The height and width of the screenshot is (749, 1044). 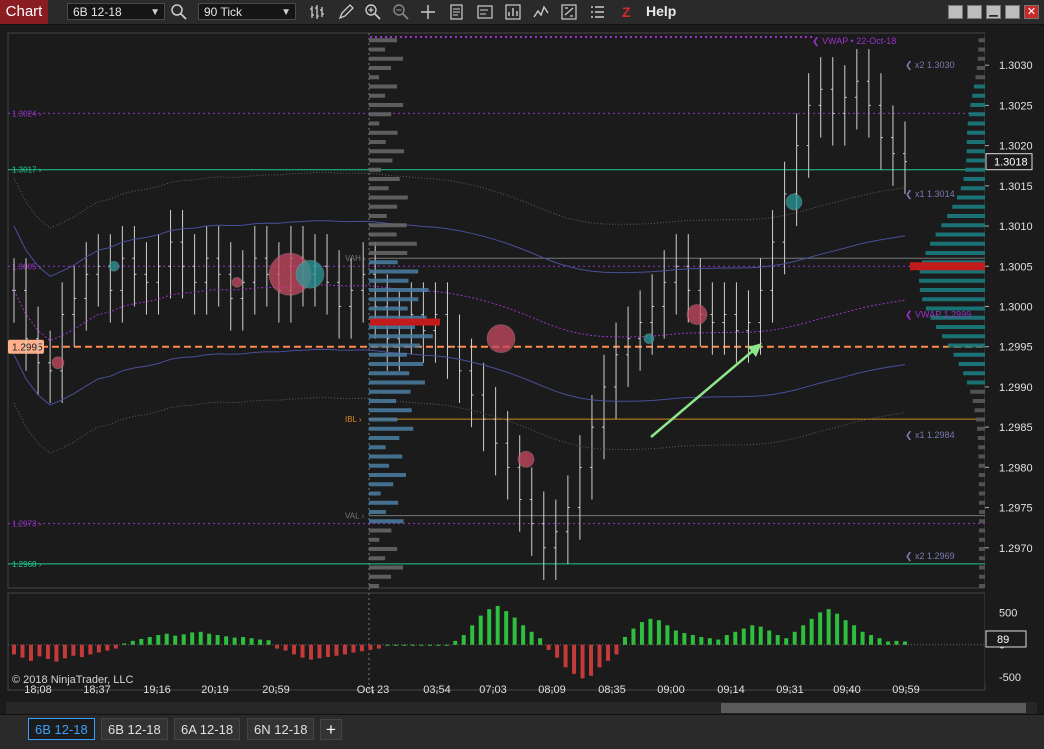 I want to click on maximize-button, so click(x=1012, y=12).